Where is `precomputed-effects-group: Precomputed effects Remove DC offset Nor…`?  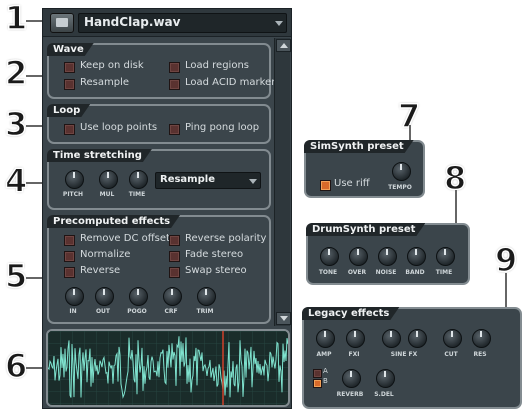 precomputed-effects-group: Precomputed effects Remove DC offset Nor… is located at coordinates (159, 269).